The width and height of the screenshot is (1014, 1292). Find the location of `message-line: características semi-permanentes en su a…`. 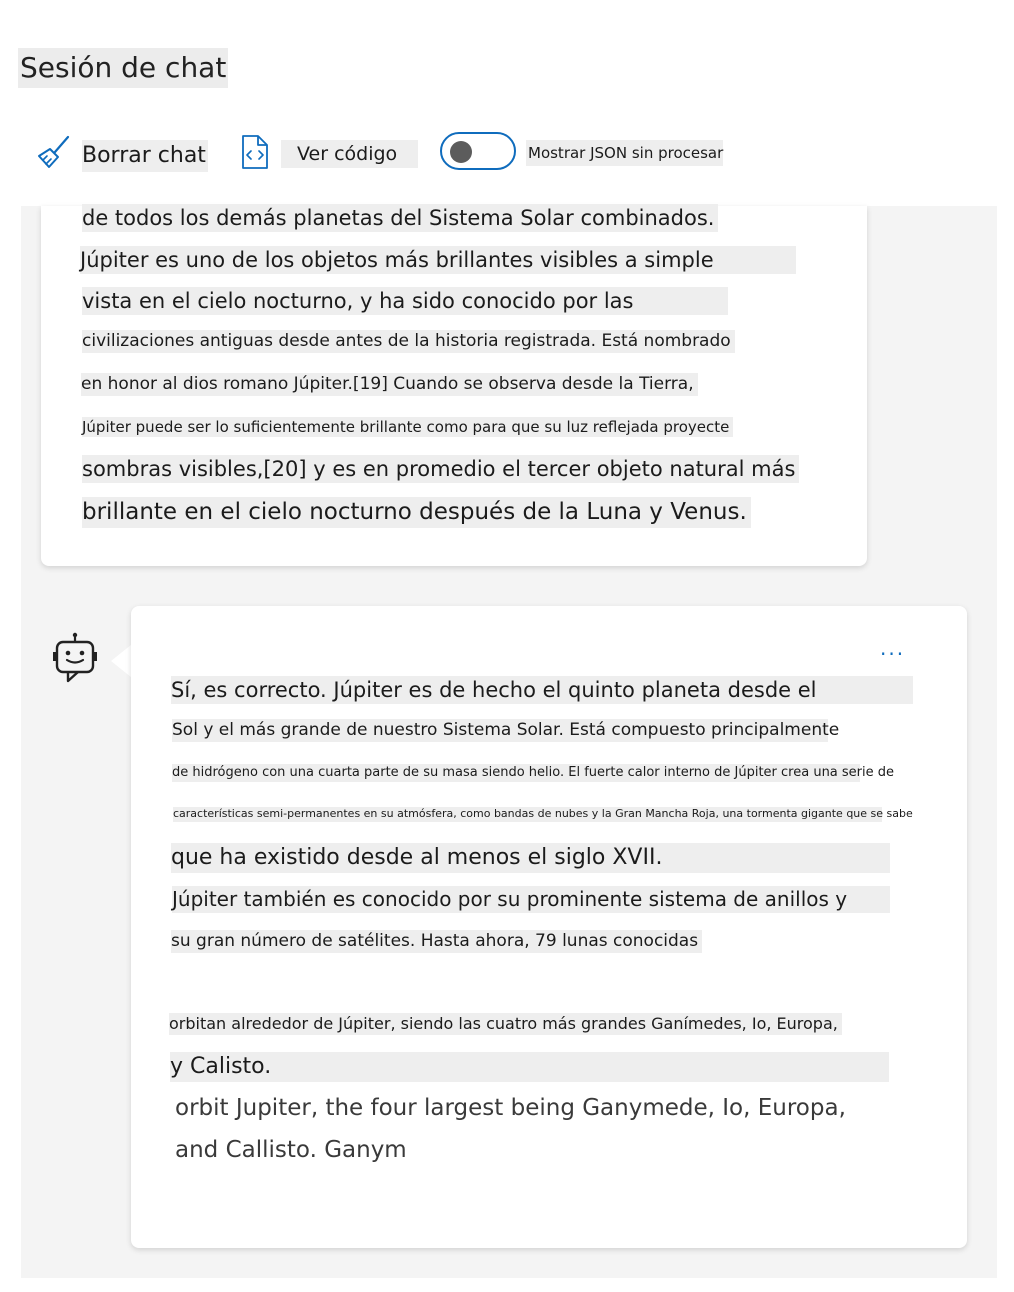

message-line: características semi-permanentes en su a… is located at coordinates (543, 814).